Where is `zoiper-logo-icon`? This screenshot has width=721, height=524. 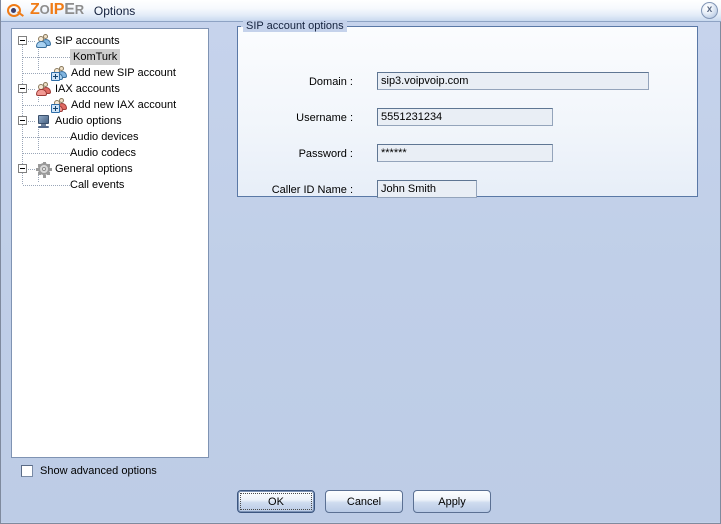 zoiper-logo-icon is located at coordinates (15, 11).